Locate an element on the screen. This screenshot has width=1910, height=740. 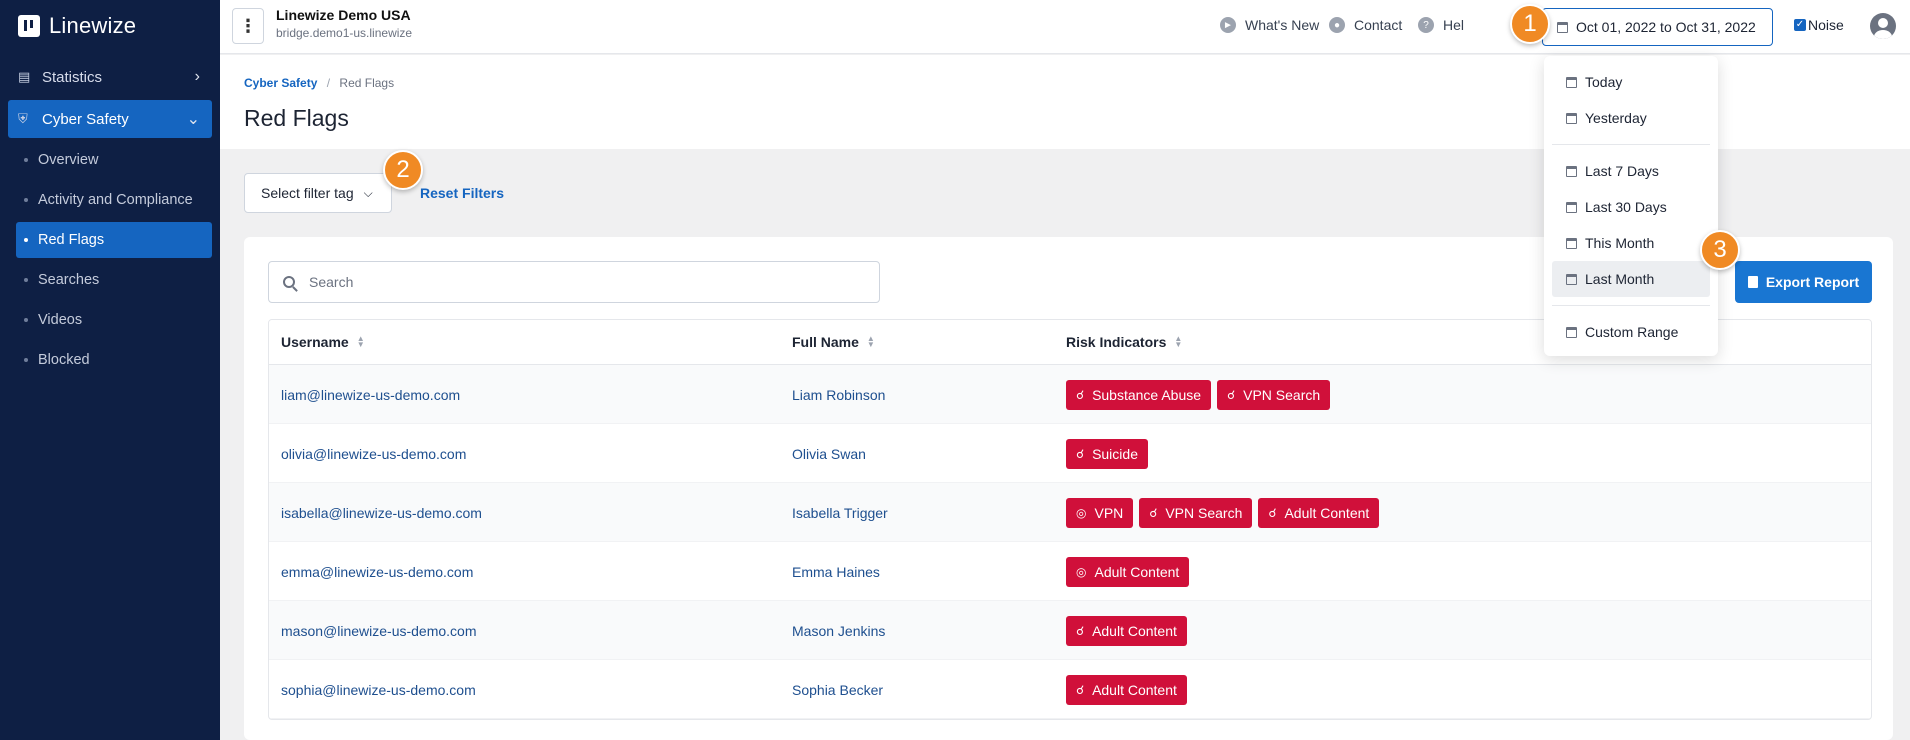
risk-indicator-tag: ☌ Suicide is located at coordinates (1107, 453).